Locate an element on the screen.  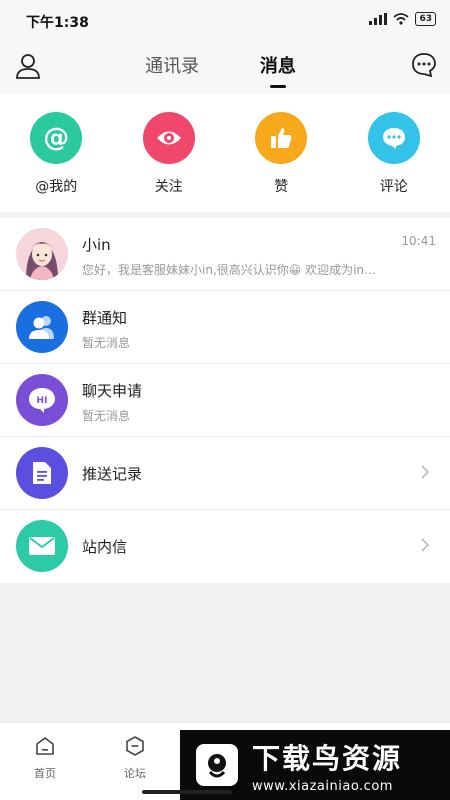
list-item-push-records: 推送记录 is located at coordinates (225, 473).